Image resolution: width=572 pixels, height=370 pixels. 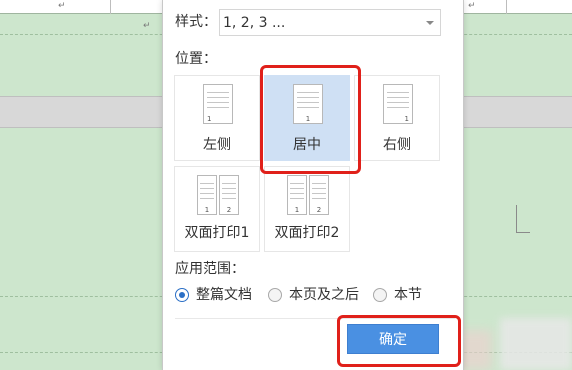 I want to click on position-duplex2-option: 1 2 双面打印2, so click(x=307, y=209).